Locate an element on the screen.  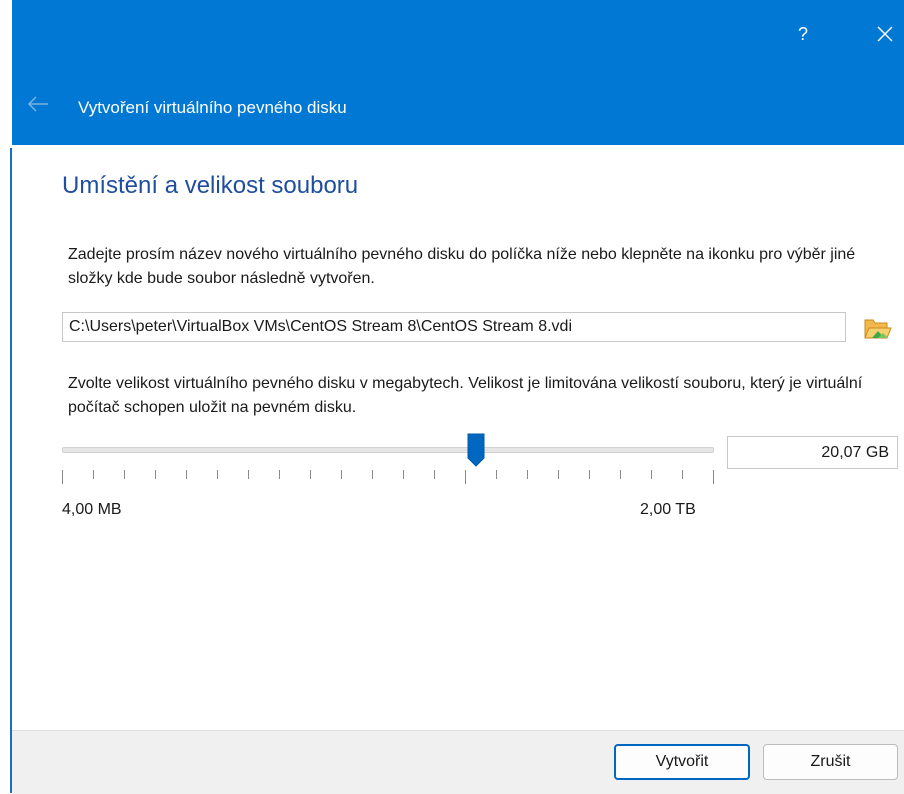
size-slider-track is located at coordinates (388, 450).